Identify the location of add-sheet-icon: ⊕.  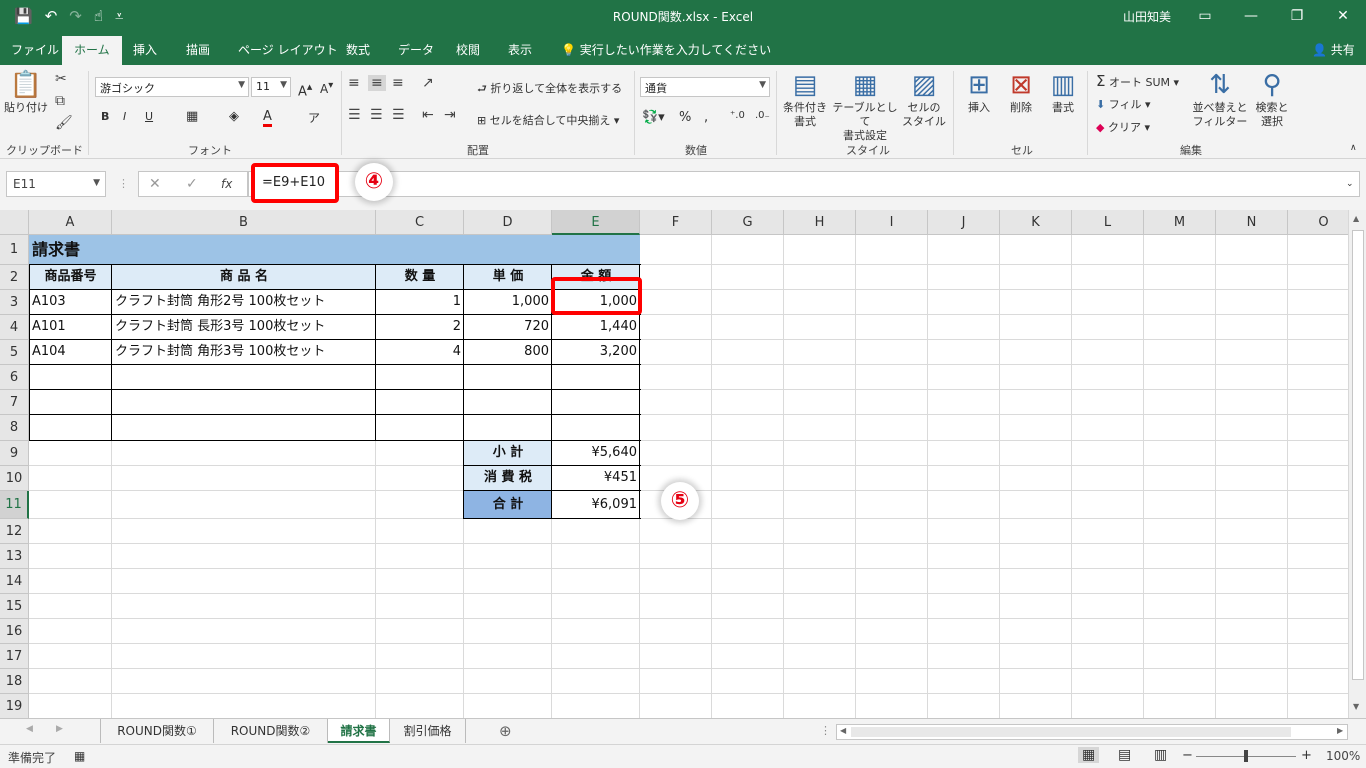
(505, 731).